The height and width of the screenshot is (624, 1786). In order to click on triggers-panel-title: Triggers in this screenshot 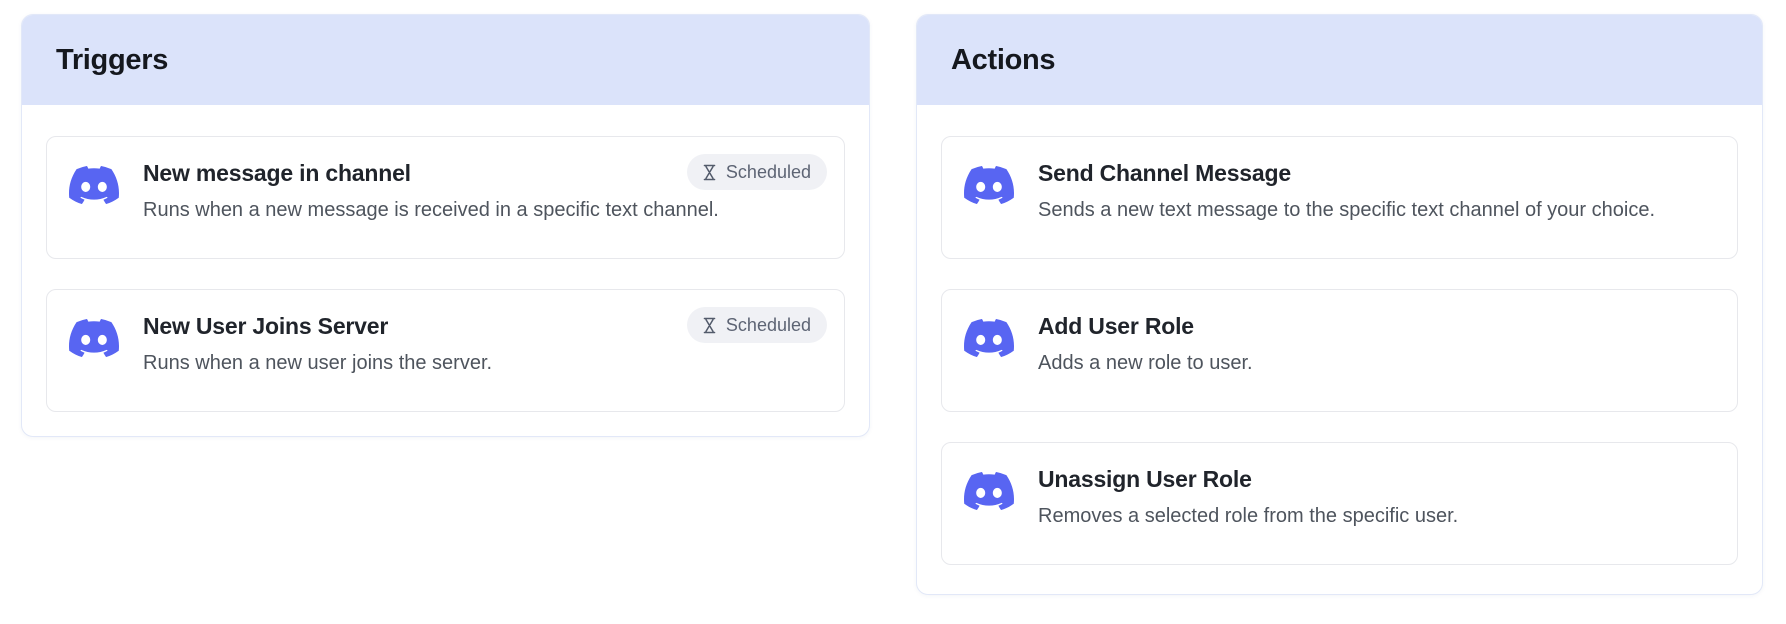, I will do `click(112, 59)`.